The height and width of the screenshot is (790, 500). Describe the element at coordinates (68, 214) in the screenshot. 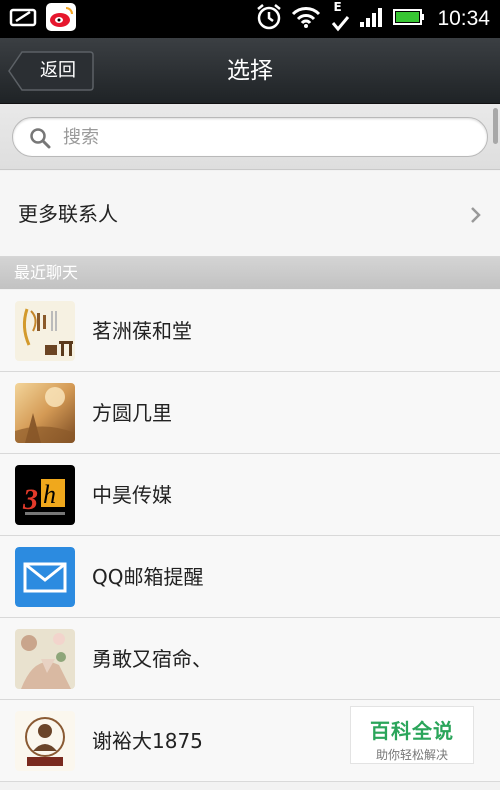

I see `more-contacts-label: 更多联系人` at that location.